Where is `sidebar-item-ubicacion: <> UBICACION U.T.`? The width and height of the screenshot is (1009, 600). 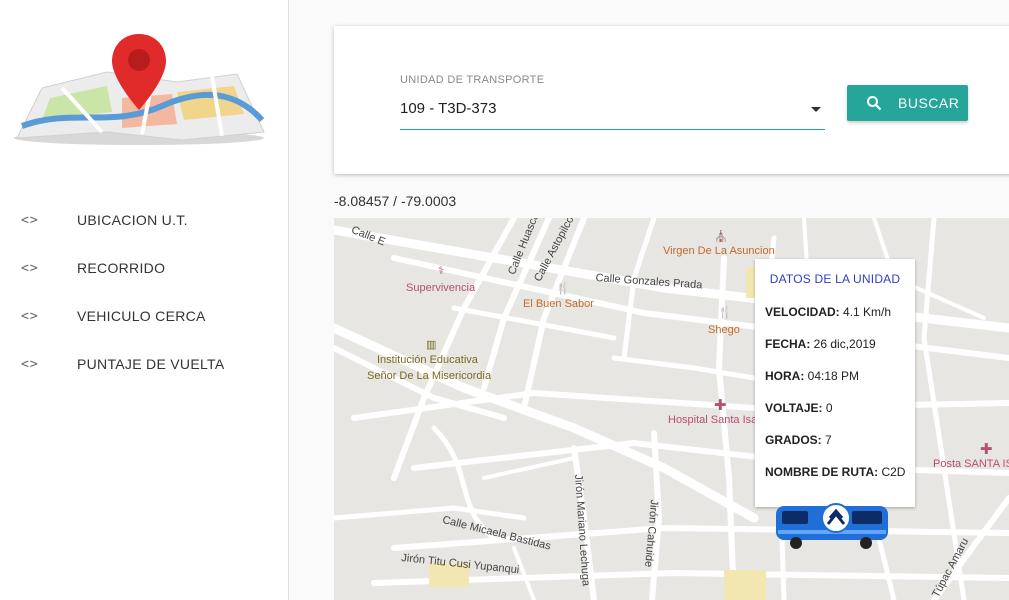
sidebar-item-ubicacion: <> UBICACION U.T. is located at coordinates (144, 220).